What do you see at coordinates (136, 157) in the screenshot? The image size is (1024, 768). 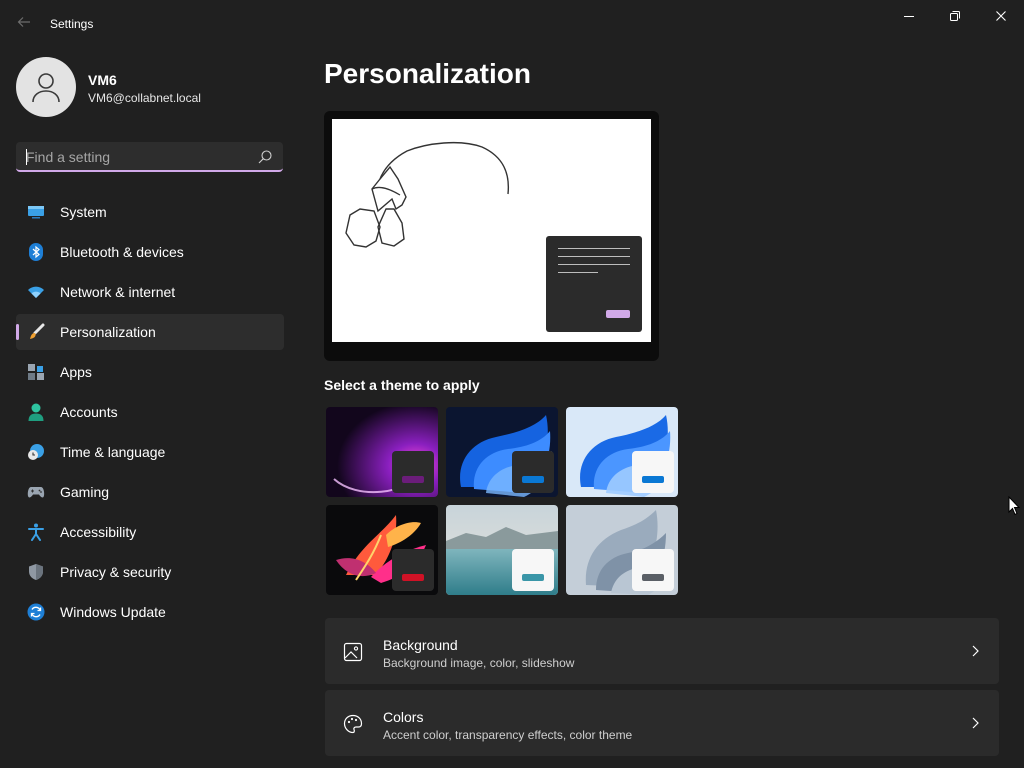 I see `search-input` at bounding box center [136, 157].